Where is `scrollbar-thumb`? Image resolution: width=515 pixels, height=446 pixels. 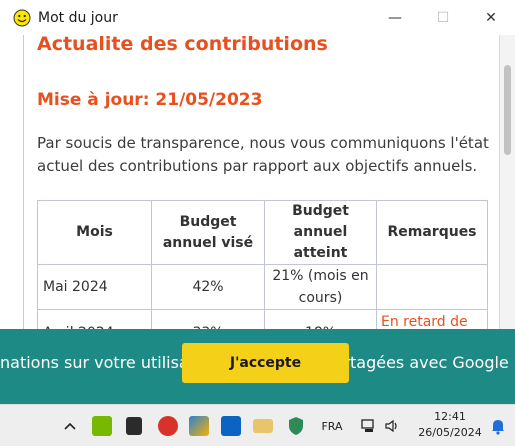
scrollbar-thumb is located at coordinates (507, 110).